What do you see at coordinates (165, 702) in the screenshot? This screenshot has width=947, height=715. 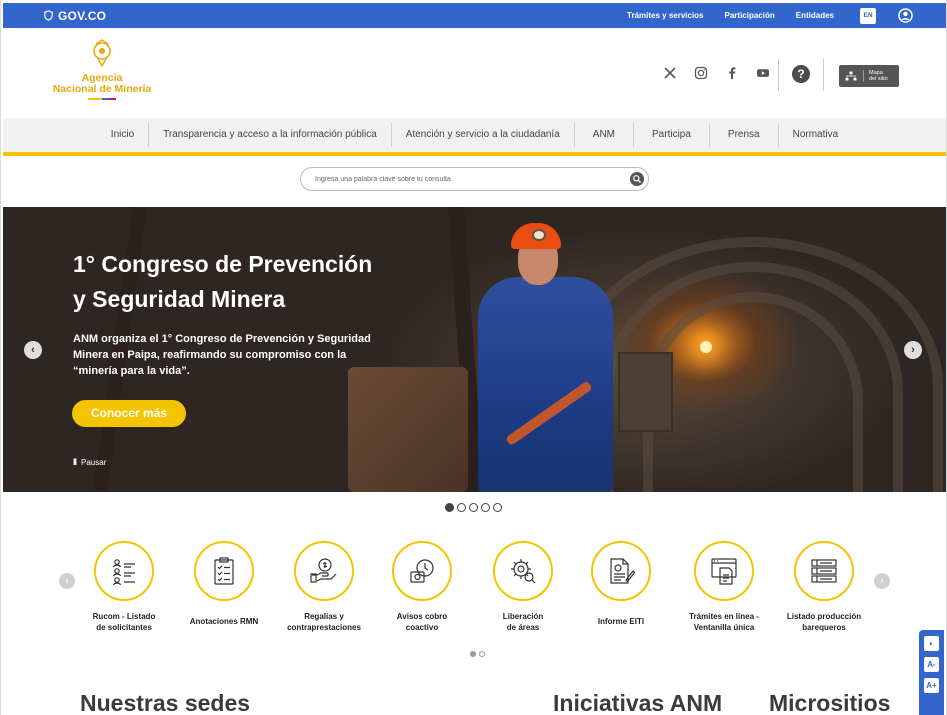 I see `section-heading-sedes: Nuestras sedes` at bounding box center [165, 702].